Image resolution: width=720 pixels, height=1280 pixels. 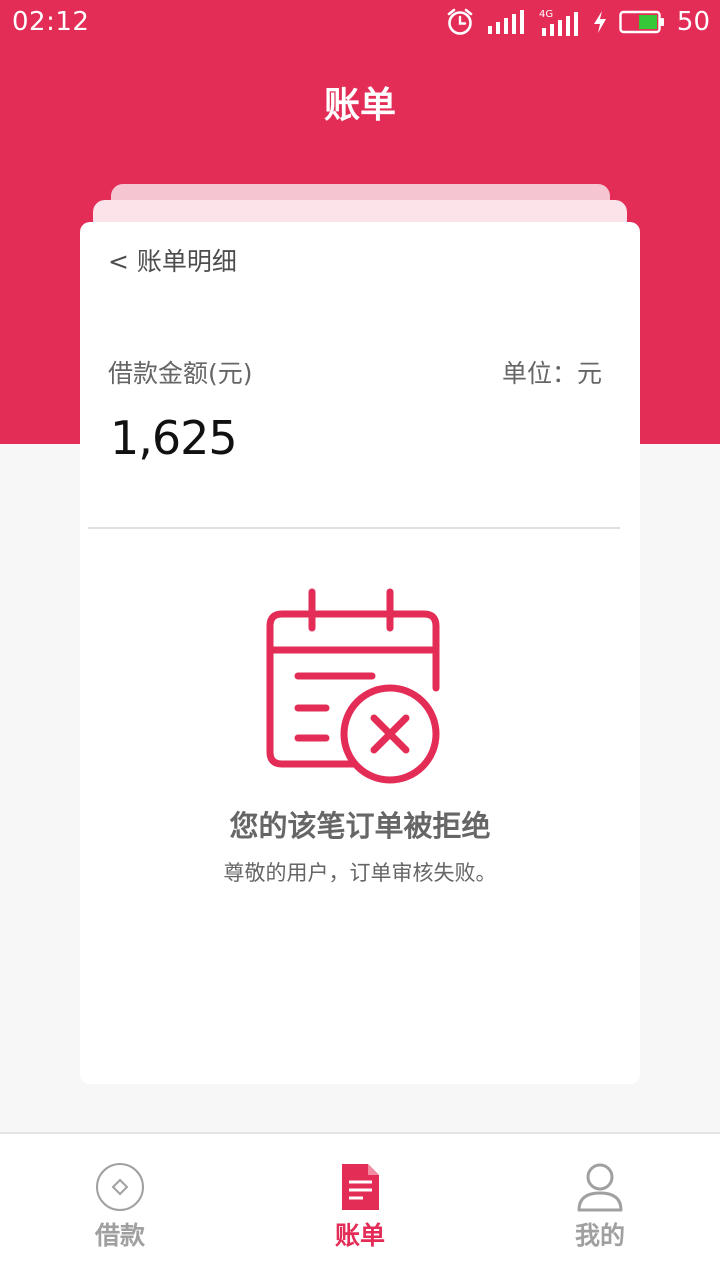 What do you see at coordinates (174, 438) in the screenshot?
I see `loan-amount-value: 1,625` at bounding box center [174, 438].